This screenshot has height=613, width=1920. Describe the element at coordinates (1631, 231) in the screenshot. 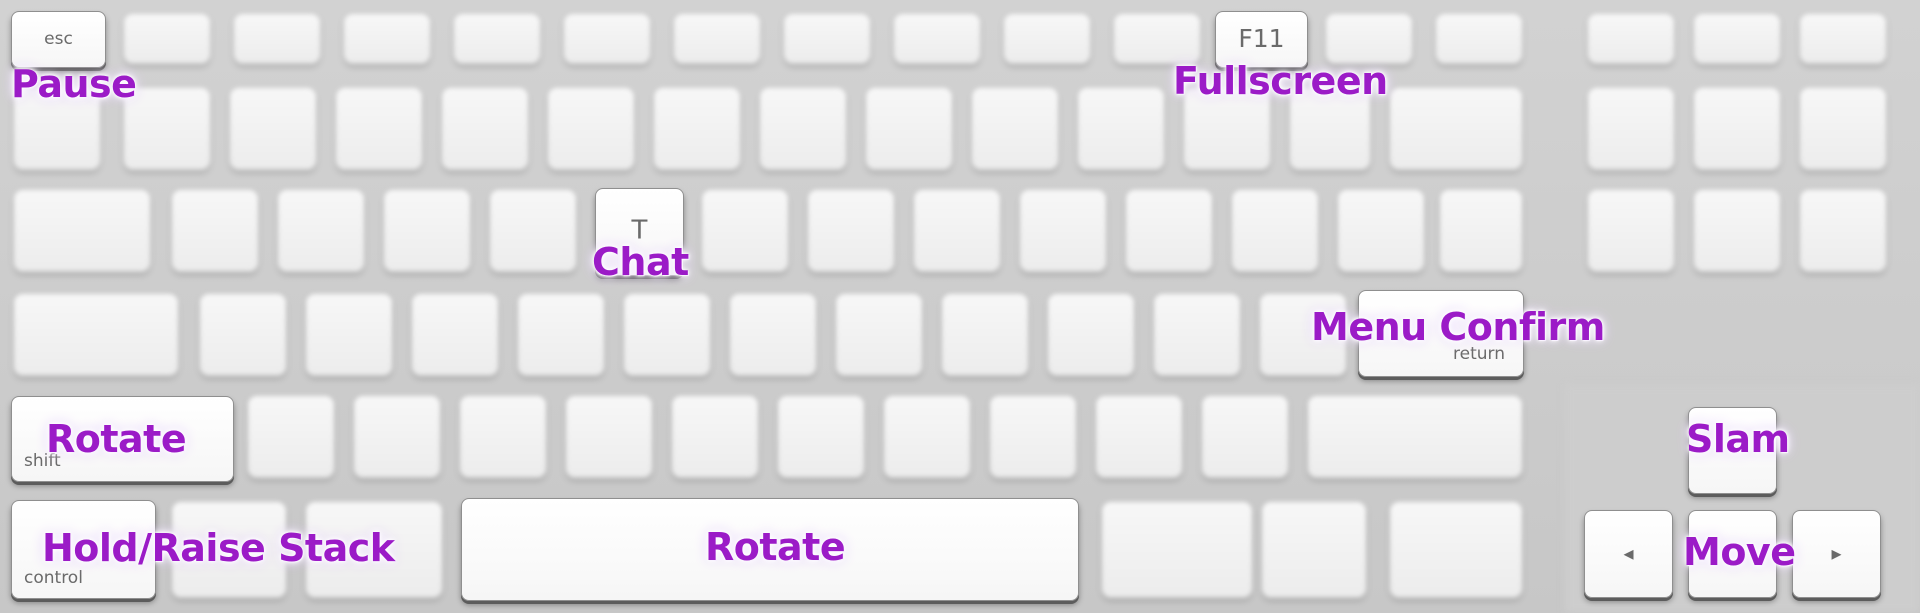

I see `key-forward-delete` at that location.